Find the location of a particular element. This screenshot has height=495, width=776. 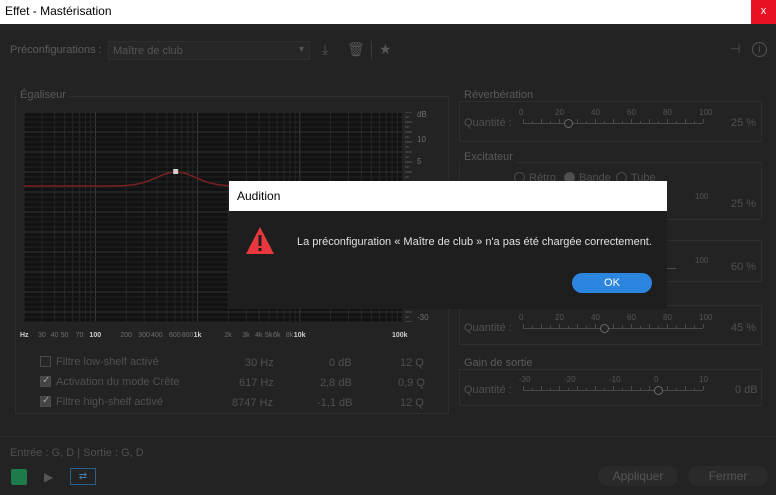

low-shelf-checkbox is located at coordinates (45, 361).